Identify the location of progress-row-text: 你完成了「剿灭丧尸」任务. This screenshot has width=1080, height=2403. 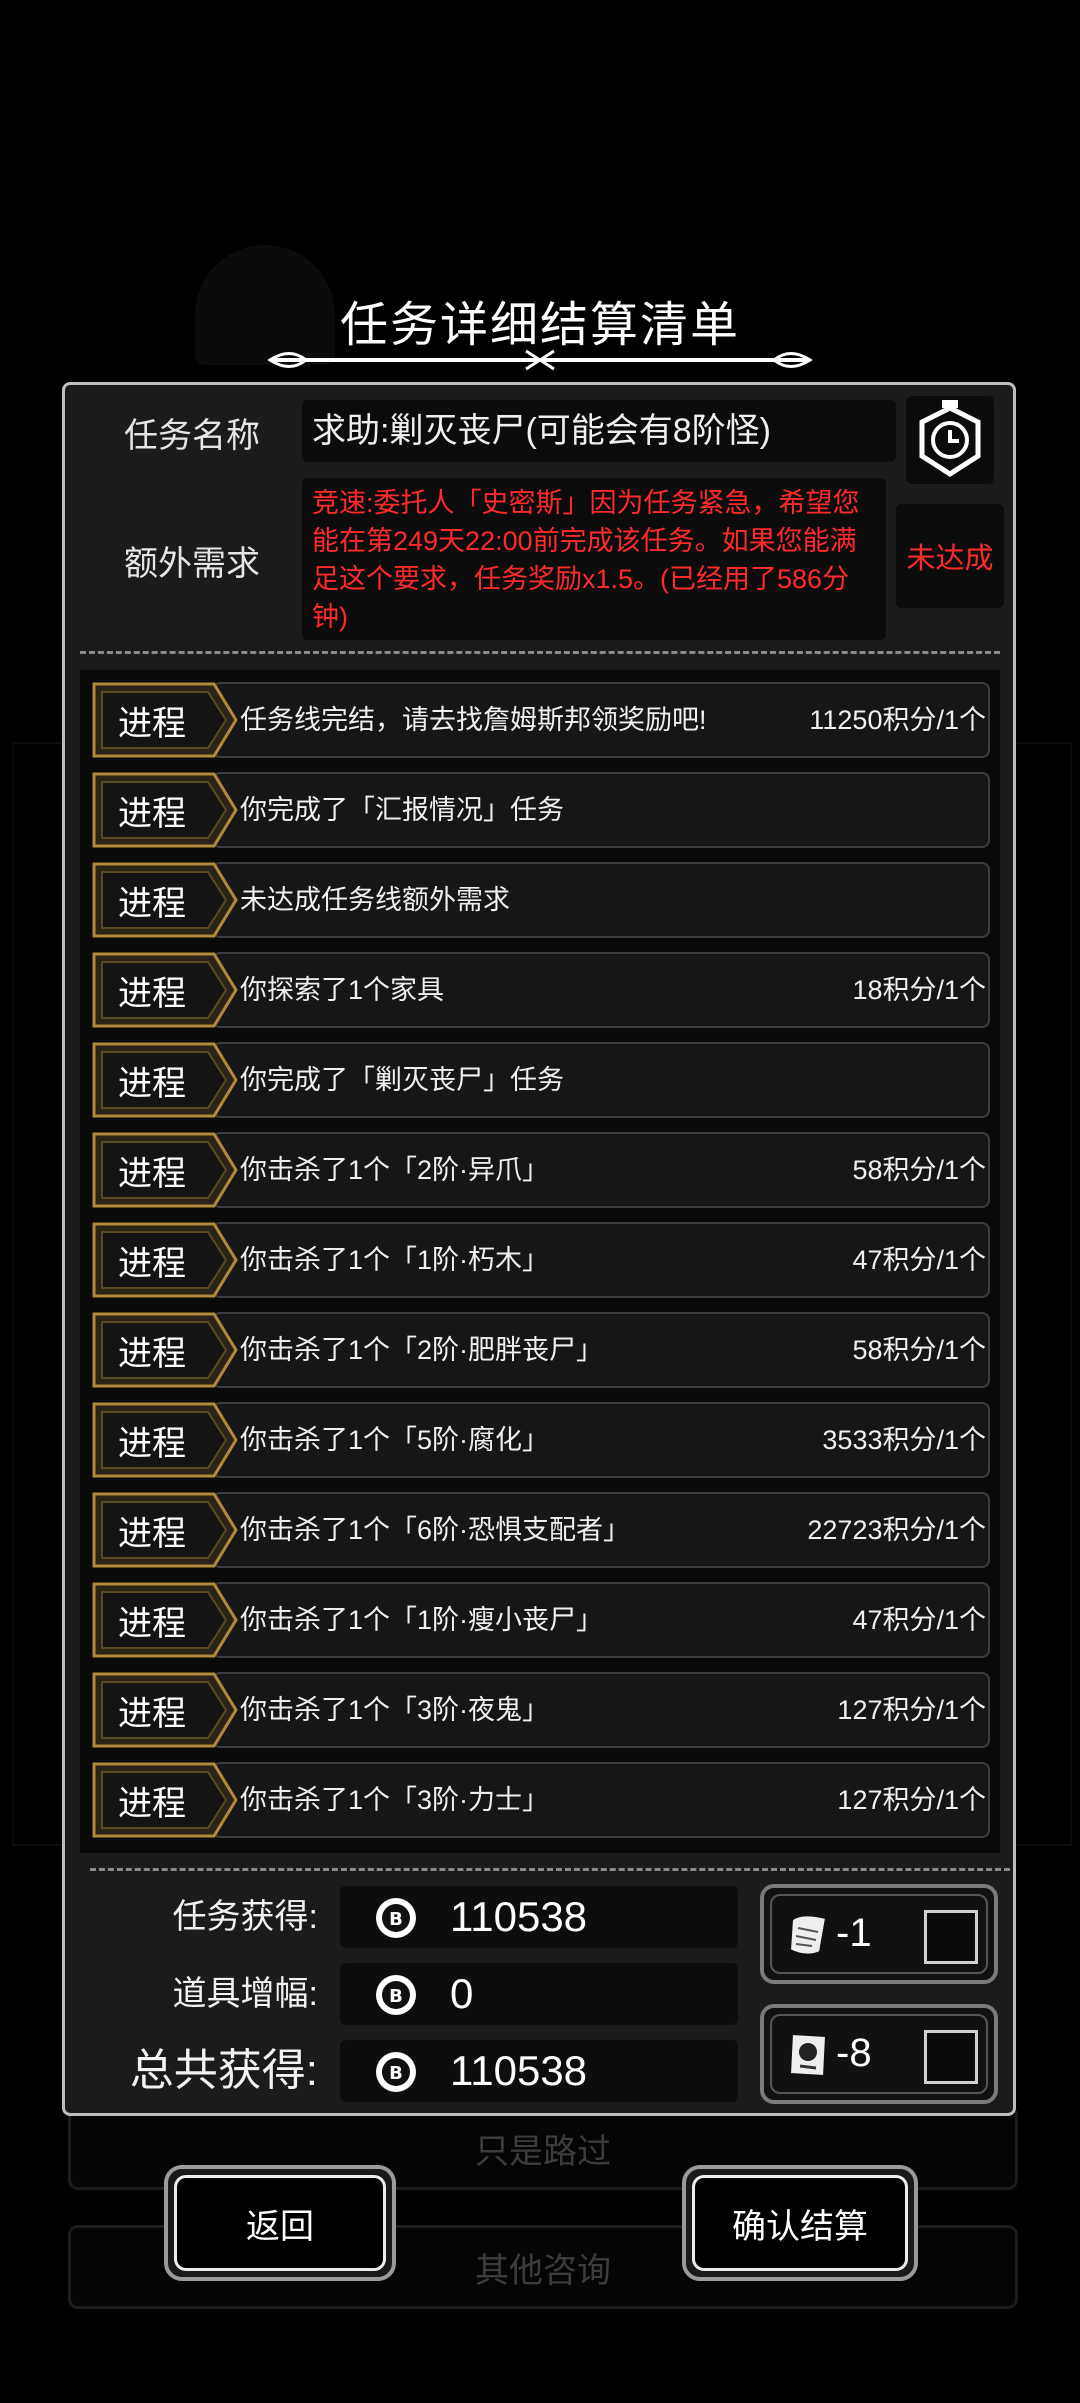
(402, 1080).